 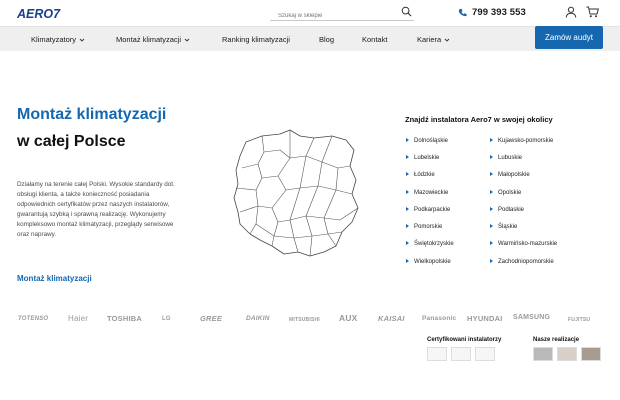 What do you see at coordinates (579, 320) in the screenshot?
I see `brand-logo: FUJITSU` at bounding box center [579, 320].